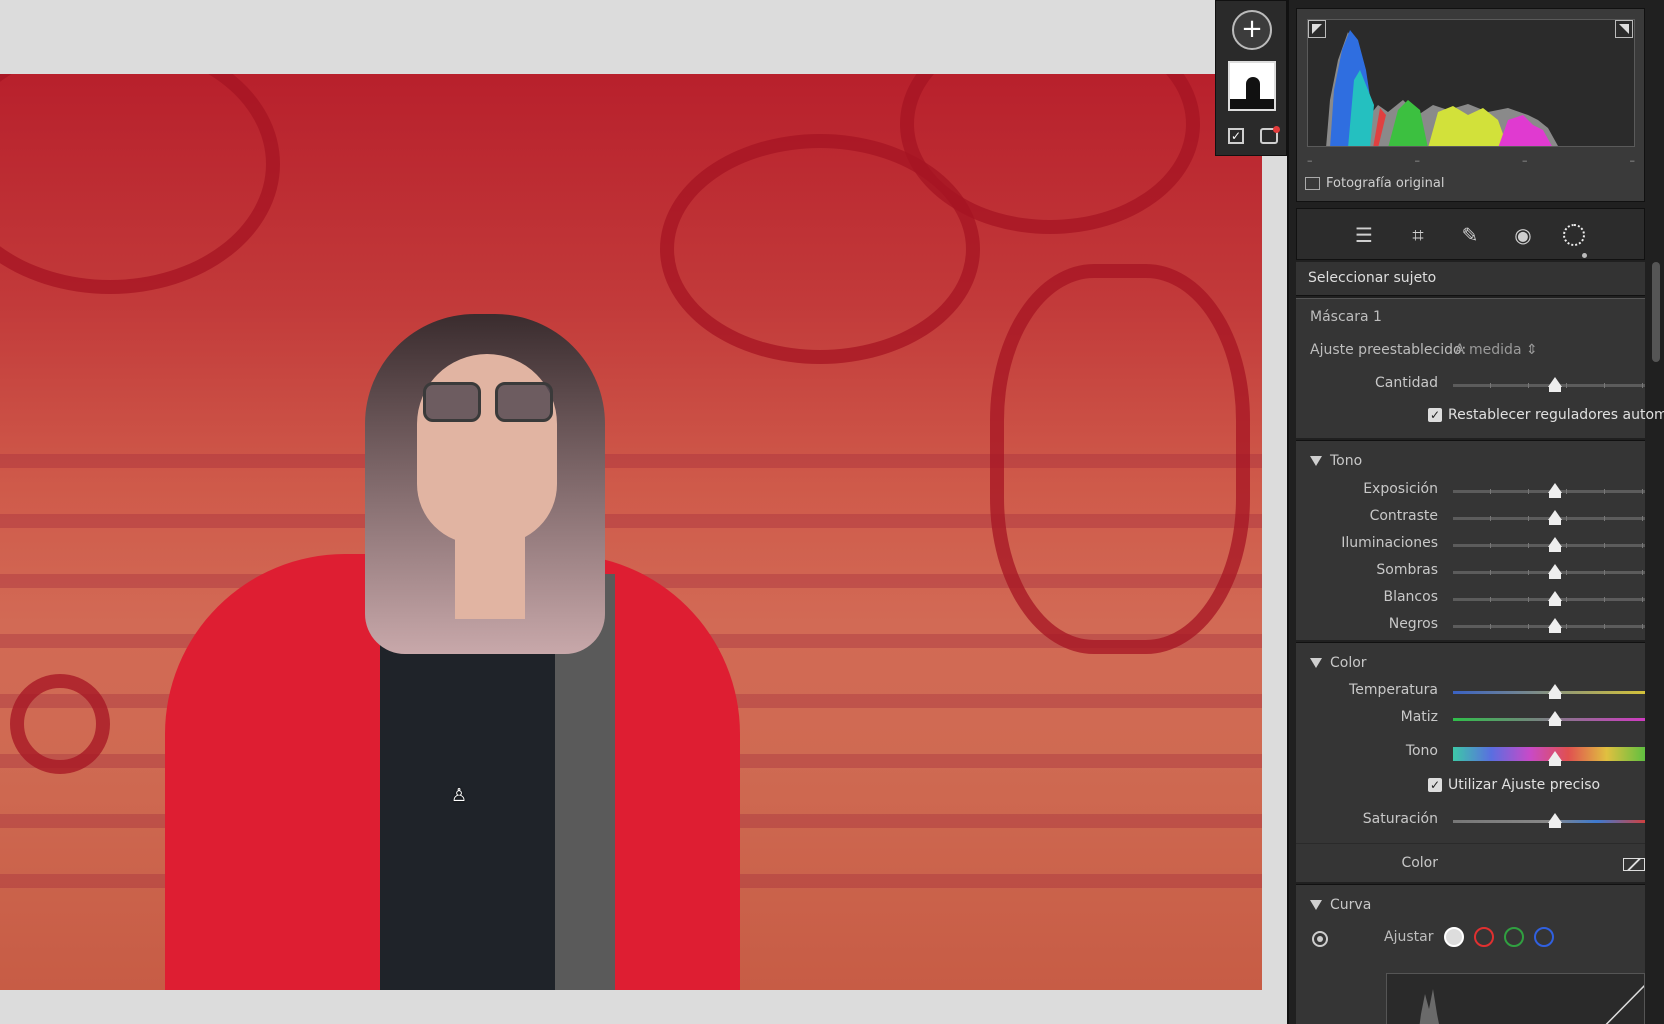 This screenshot has width=1664, height=1024. I want to click on histogram-info-3: –, so click(1525, 160).